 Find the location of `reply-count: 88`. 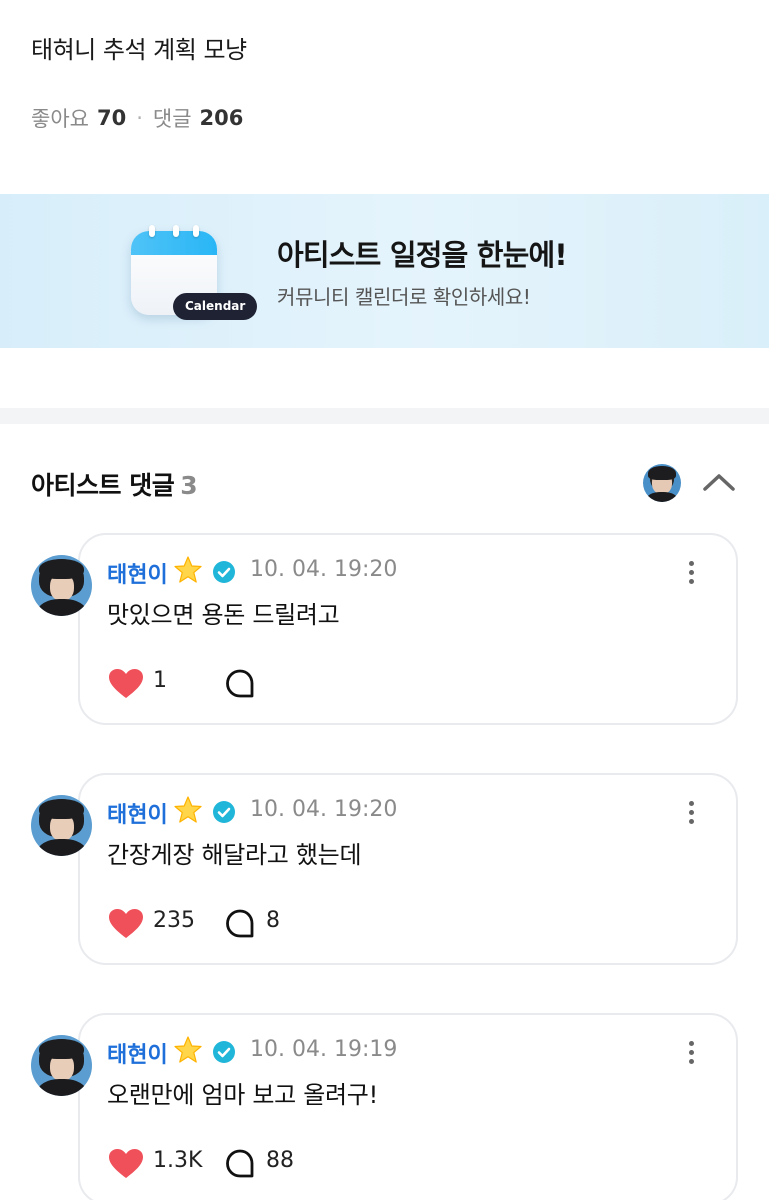

reply-count: 88 is located at coordinates (280, 1160).